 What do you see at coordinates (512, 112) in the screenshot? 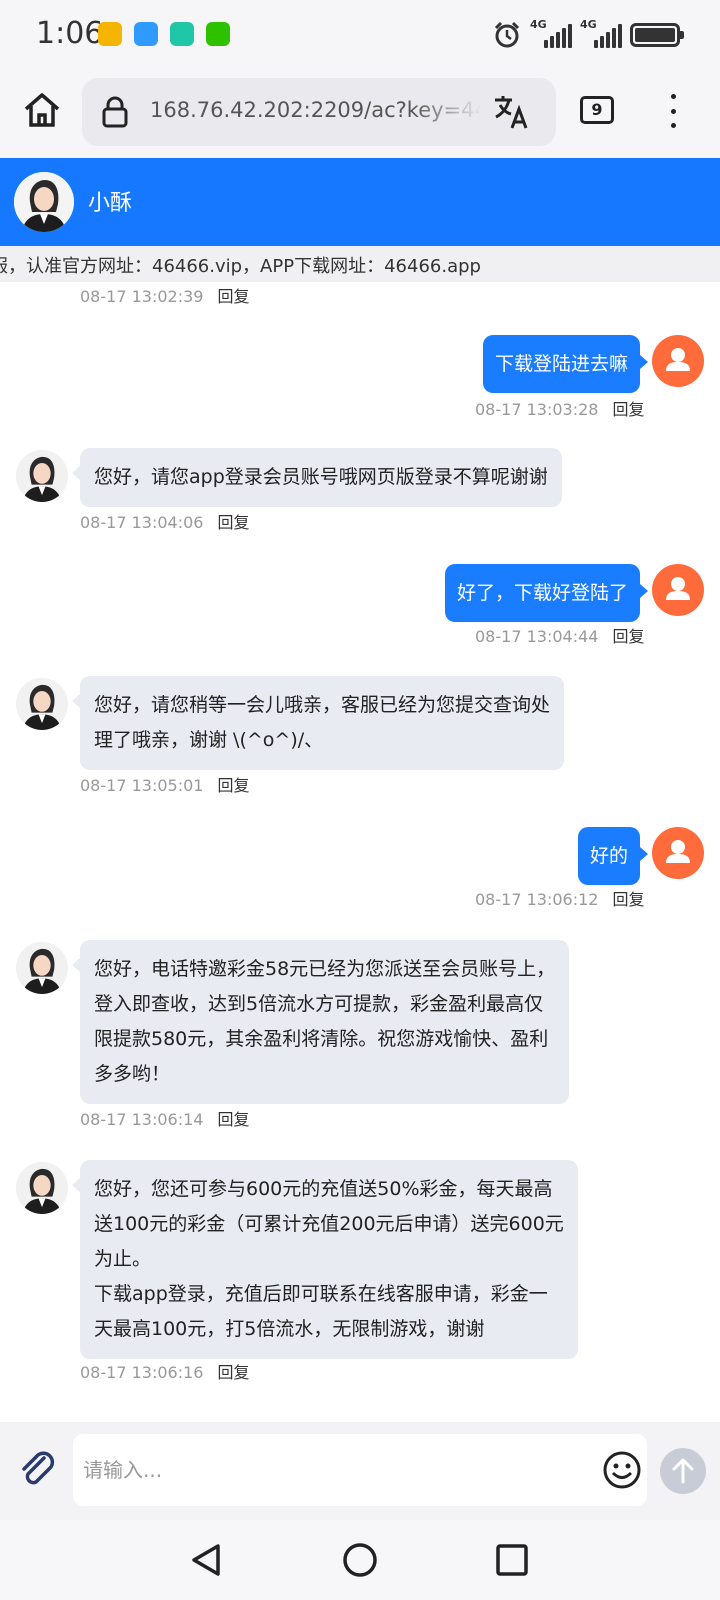
I see `translate-icon` at bounding box center [512, 112].